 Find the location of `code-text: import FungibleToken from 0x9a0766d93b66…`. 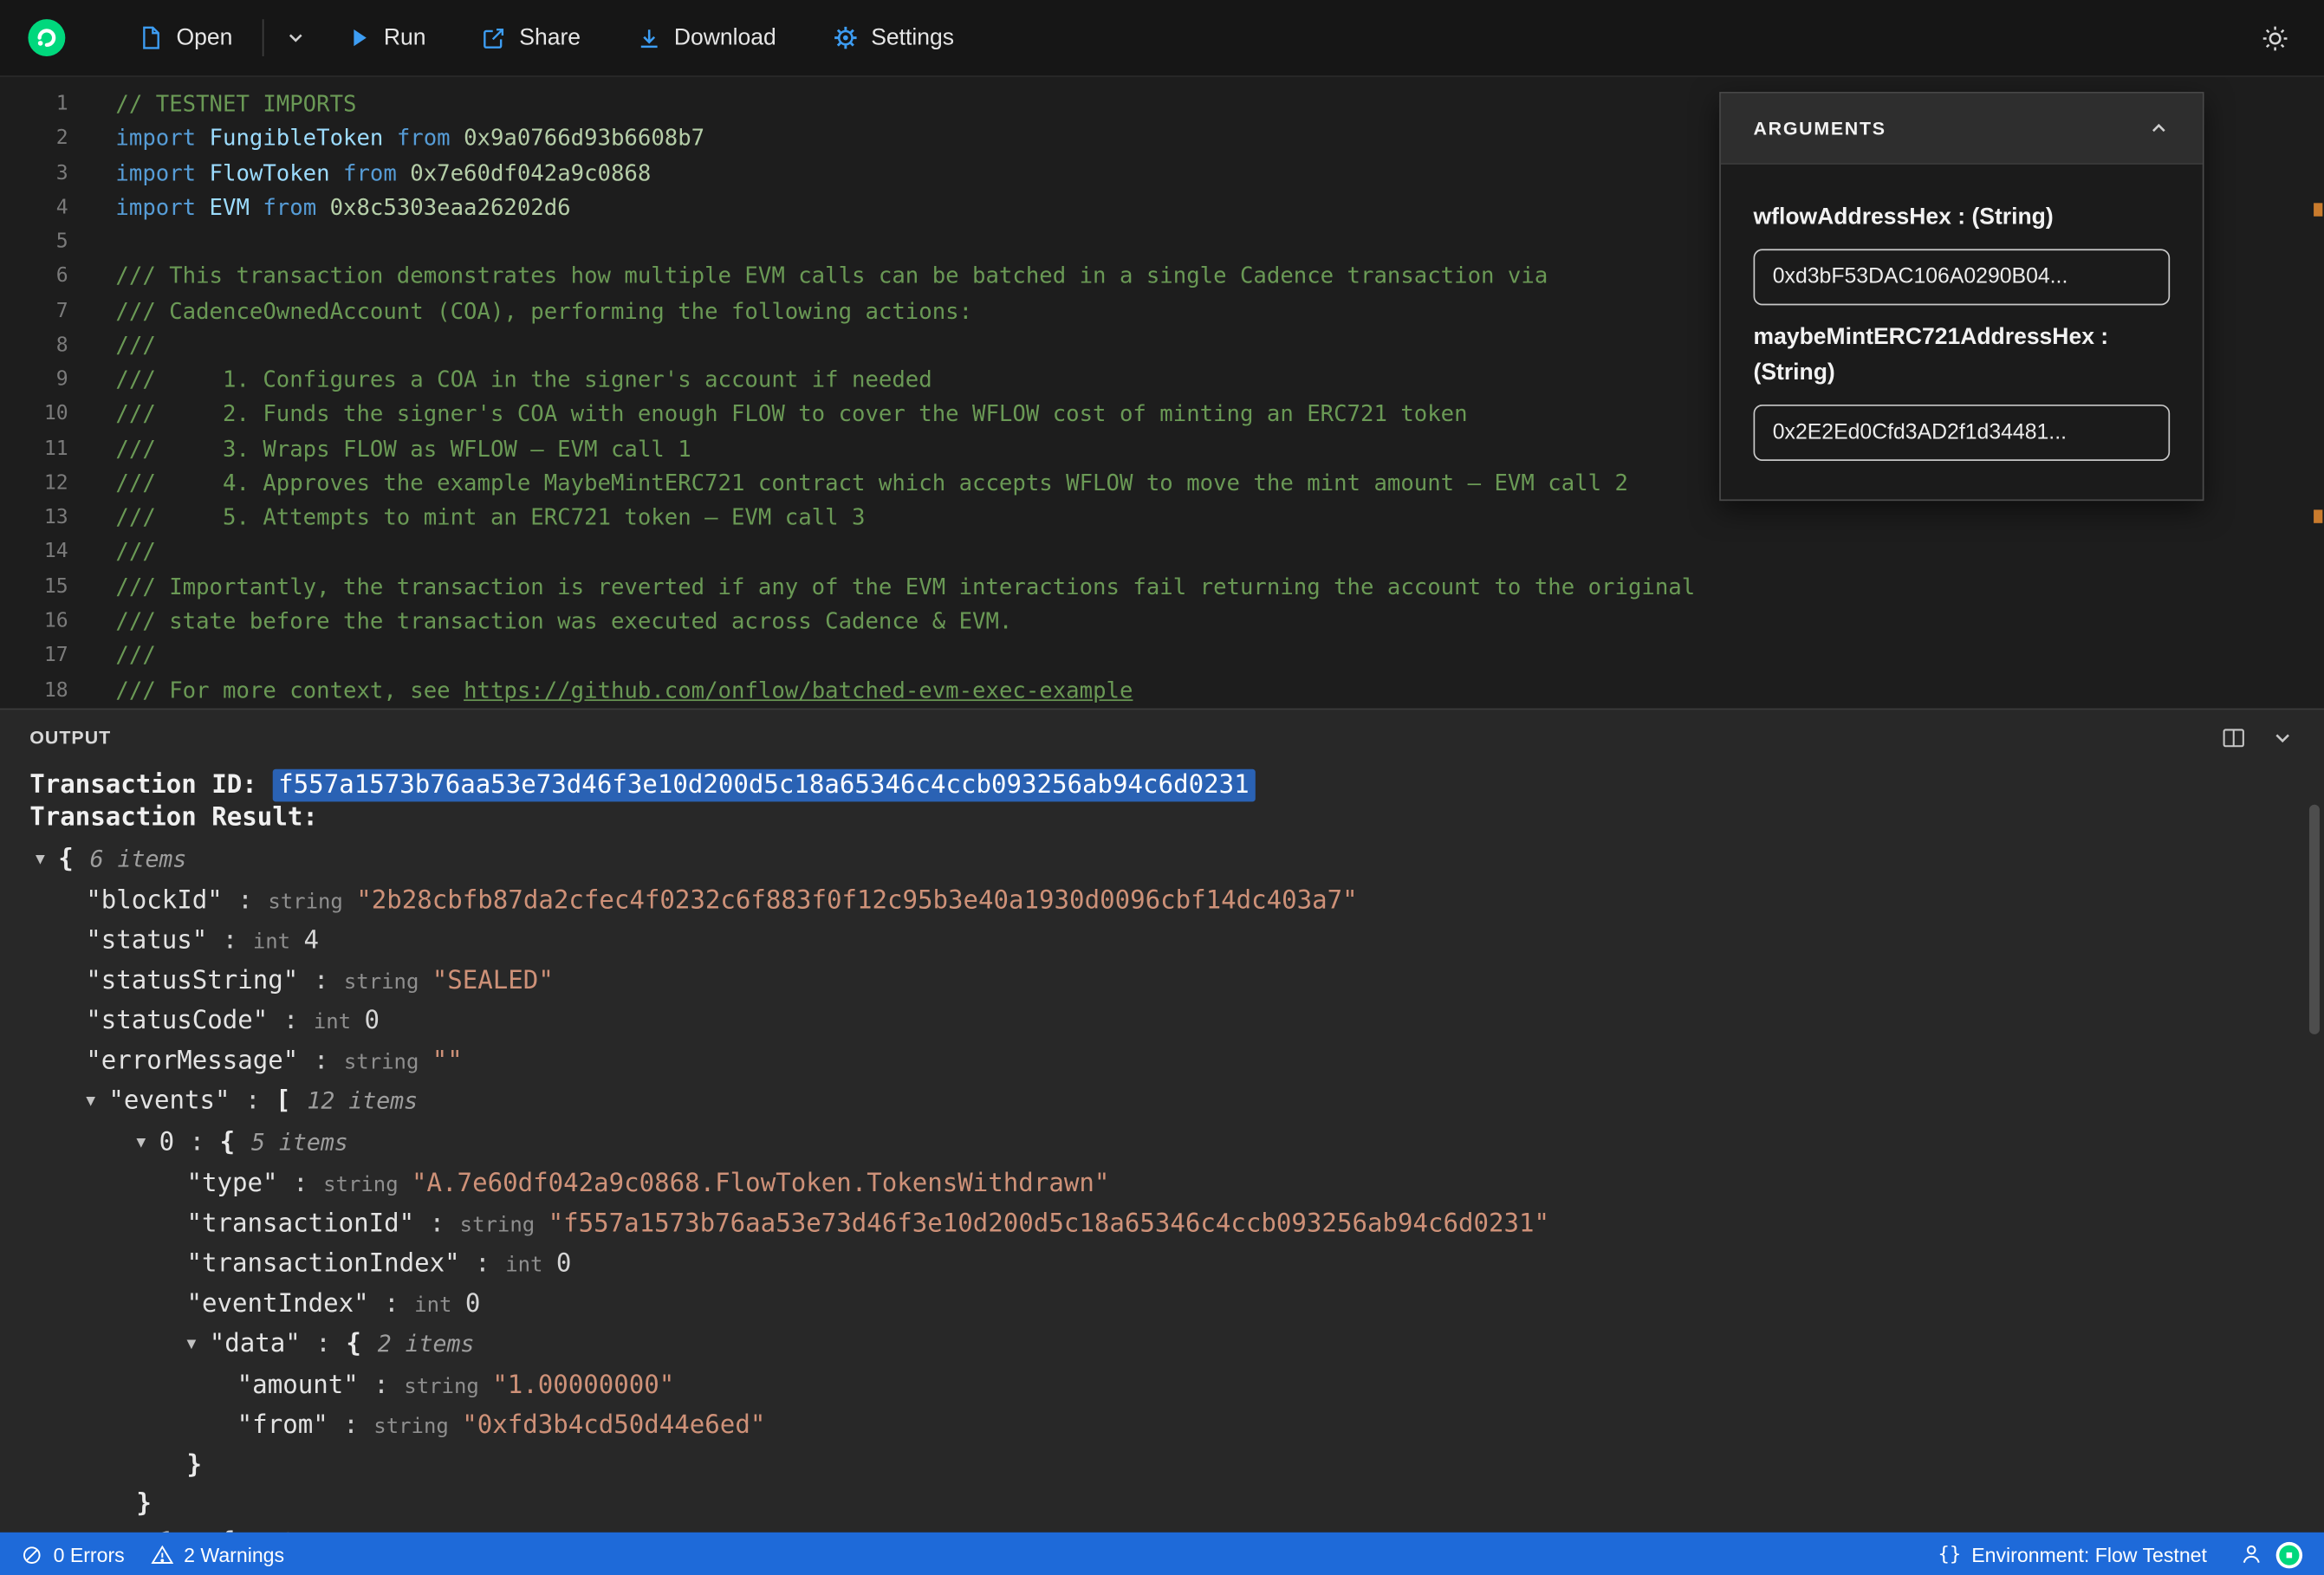

code-text: import FungibleToken from 0x9a0766d93b66… is located at coordinates (386, 140).